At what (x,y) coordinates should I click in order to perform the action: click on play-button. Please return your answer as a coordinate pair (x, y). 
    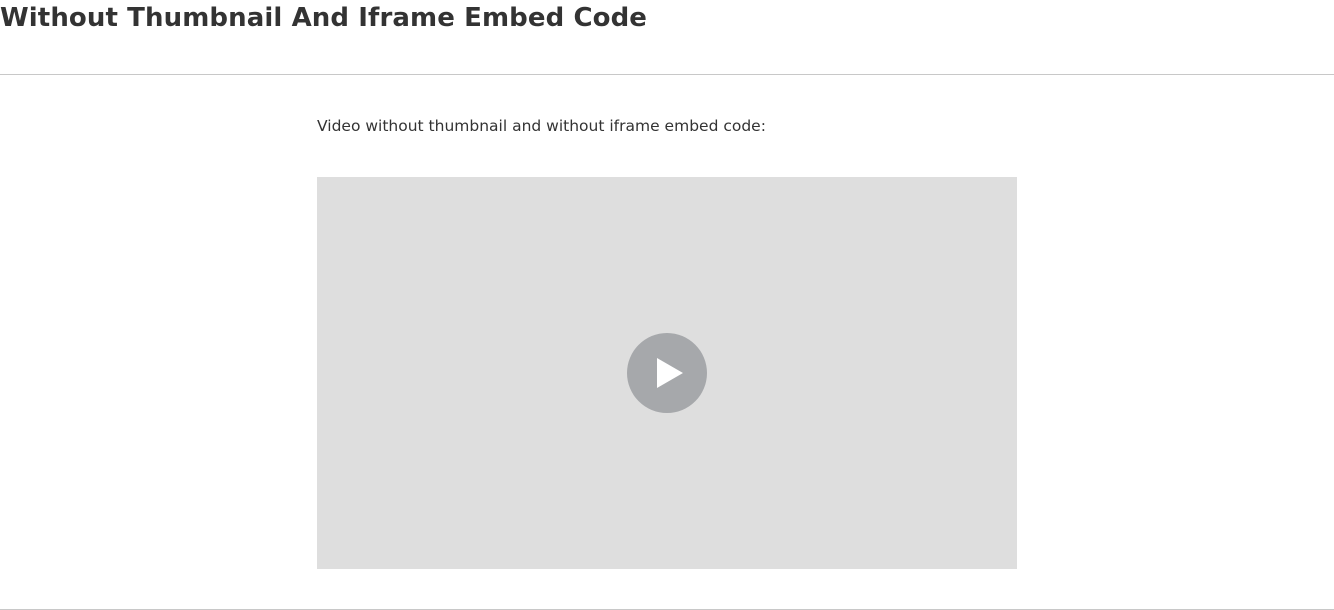
    Looking at the image, I should click on (667, 373).